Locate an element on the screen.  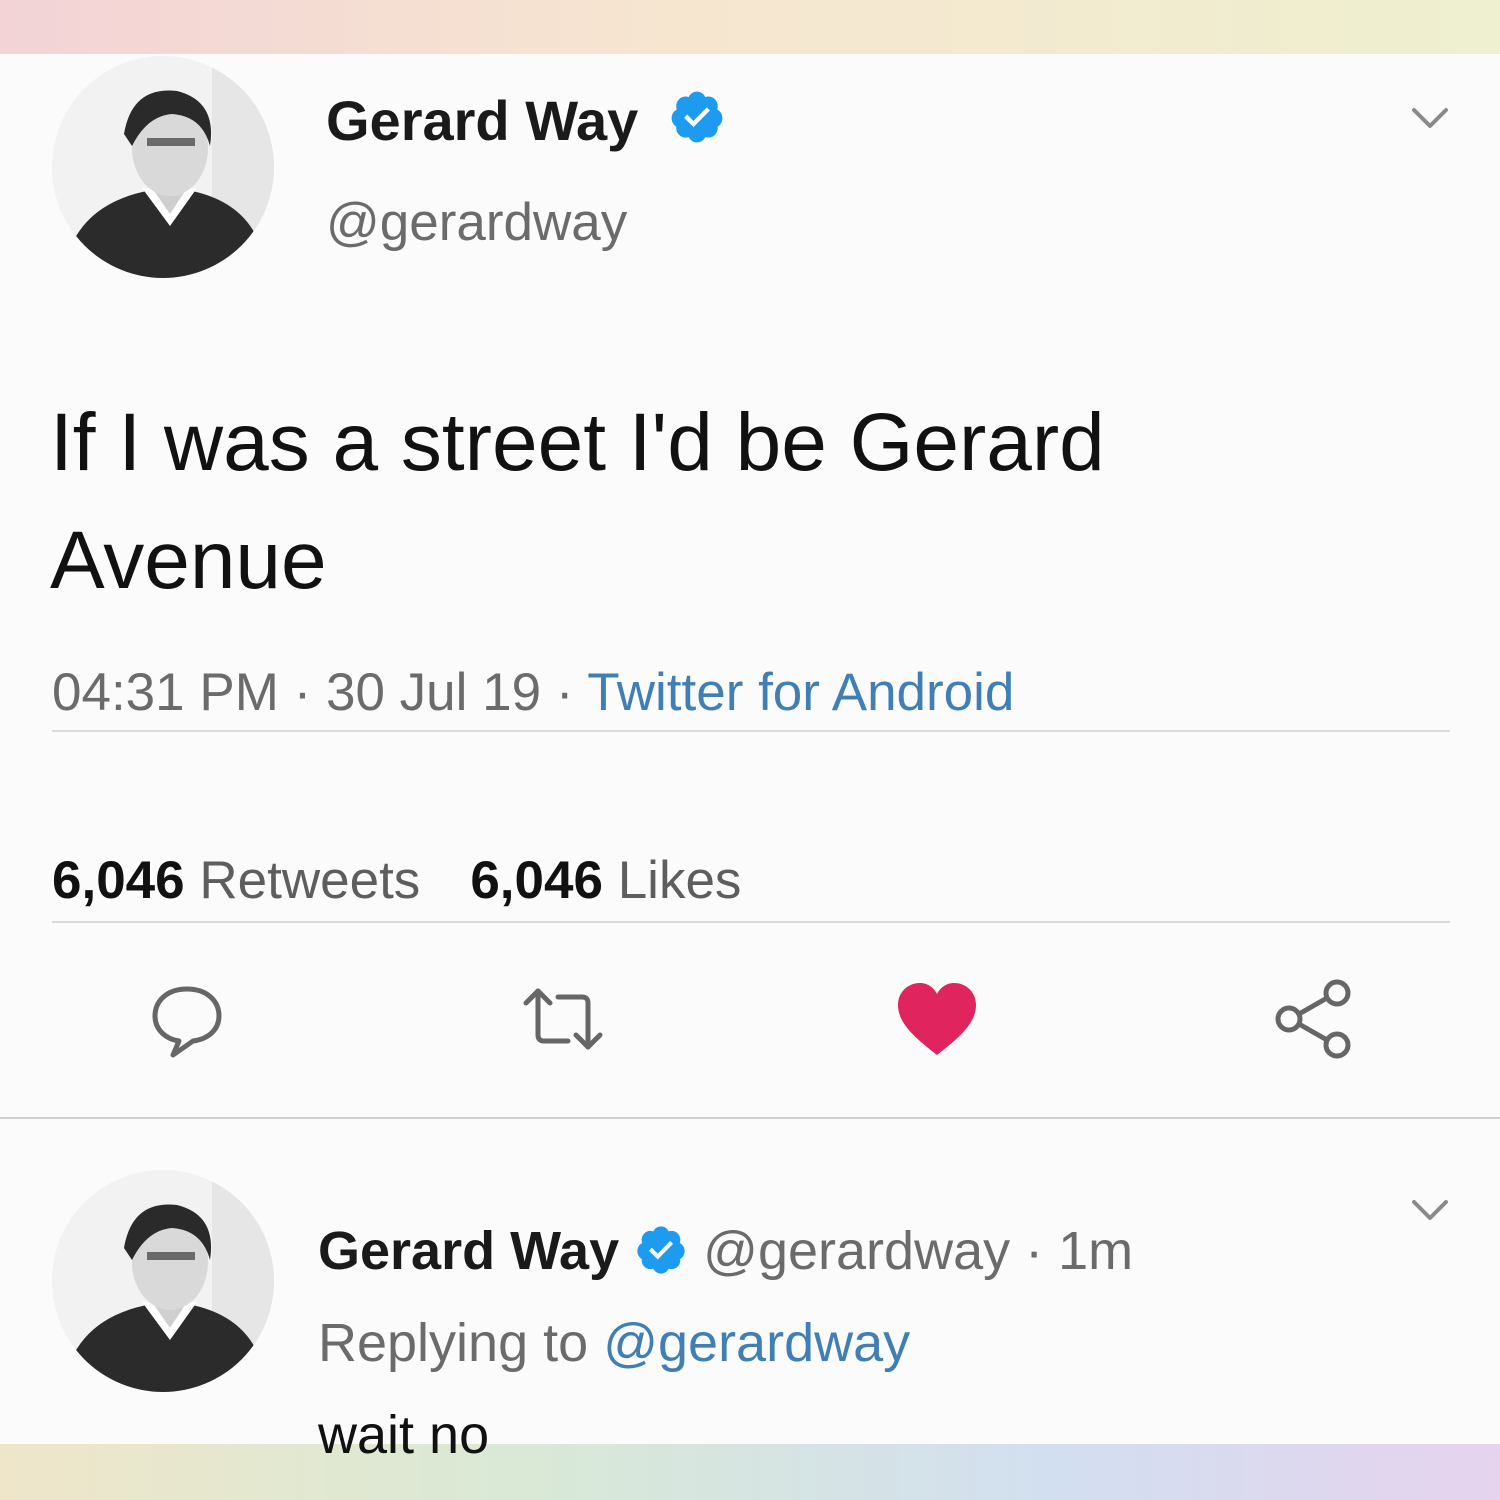
tweet-source-link: Twitter for Android is located at coordinates (800, 692).